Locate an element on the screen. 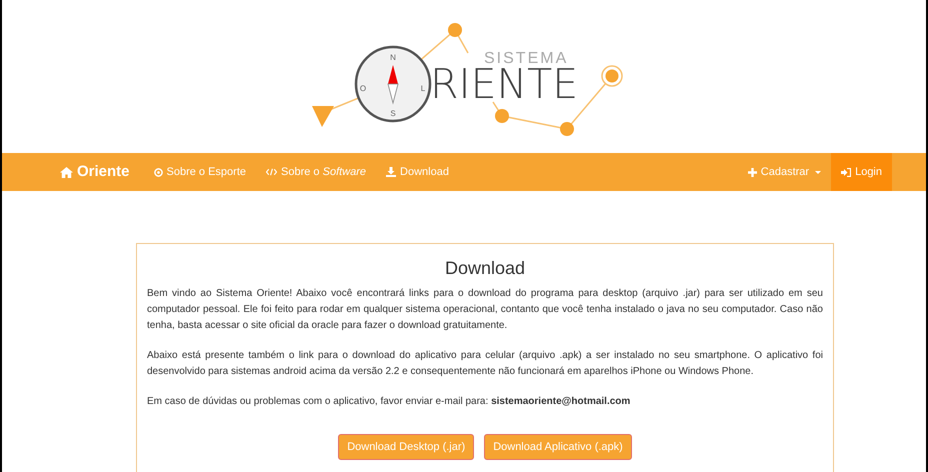 The height and width of the screenshot is (472, 928). nav-link: Sobre o Esporte is located at coordinates (200, 172).